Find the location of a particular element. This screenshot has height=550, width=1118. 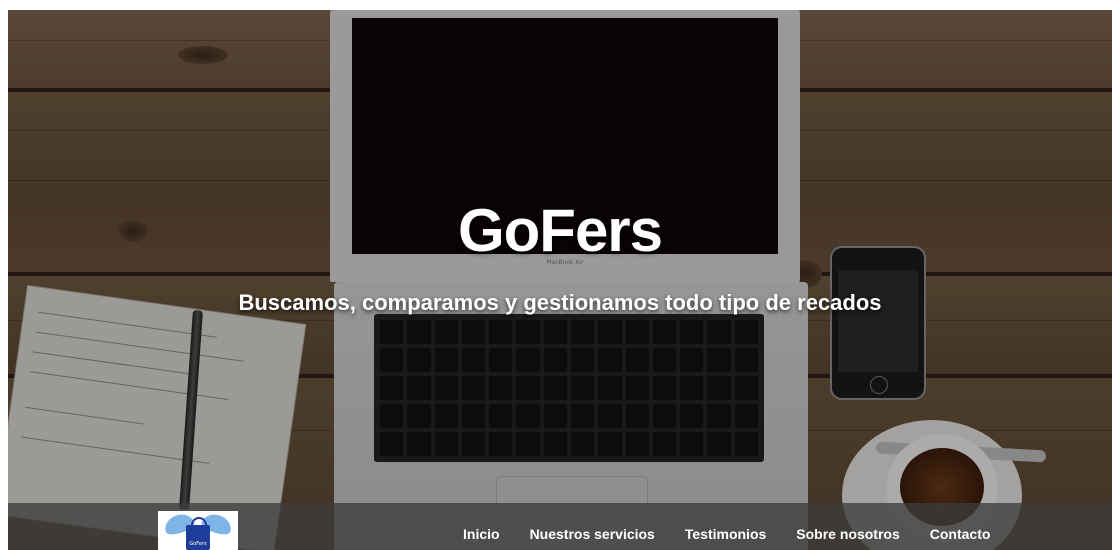

nav-link-contacto: Contacto is located at coordinates (960, 527).